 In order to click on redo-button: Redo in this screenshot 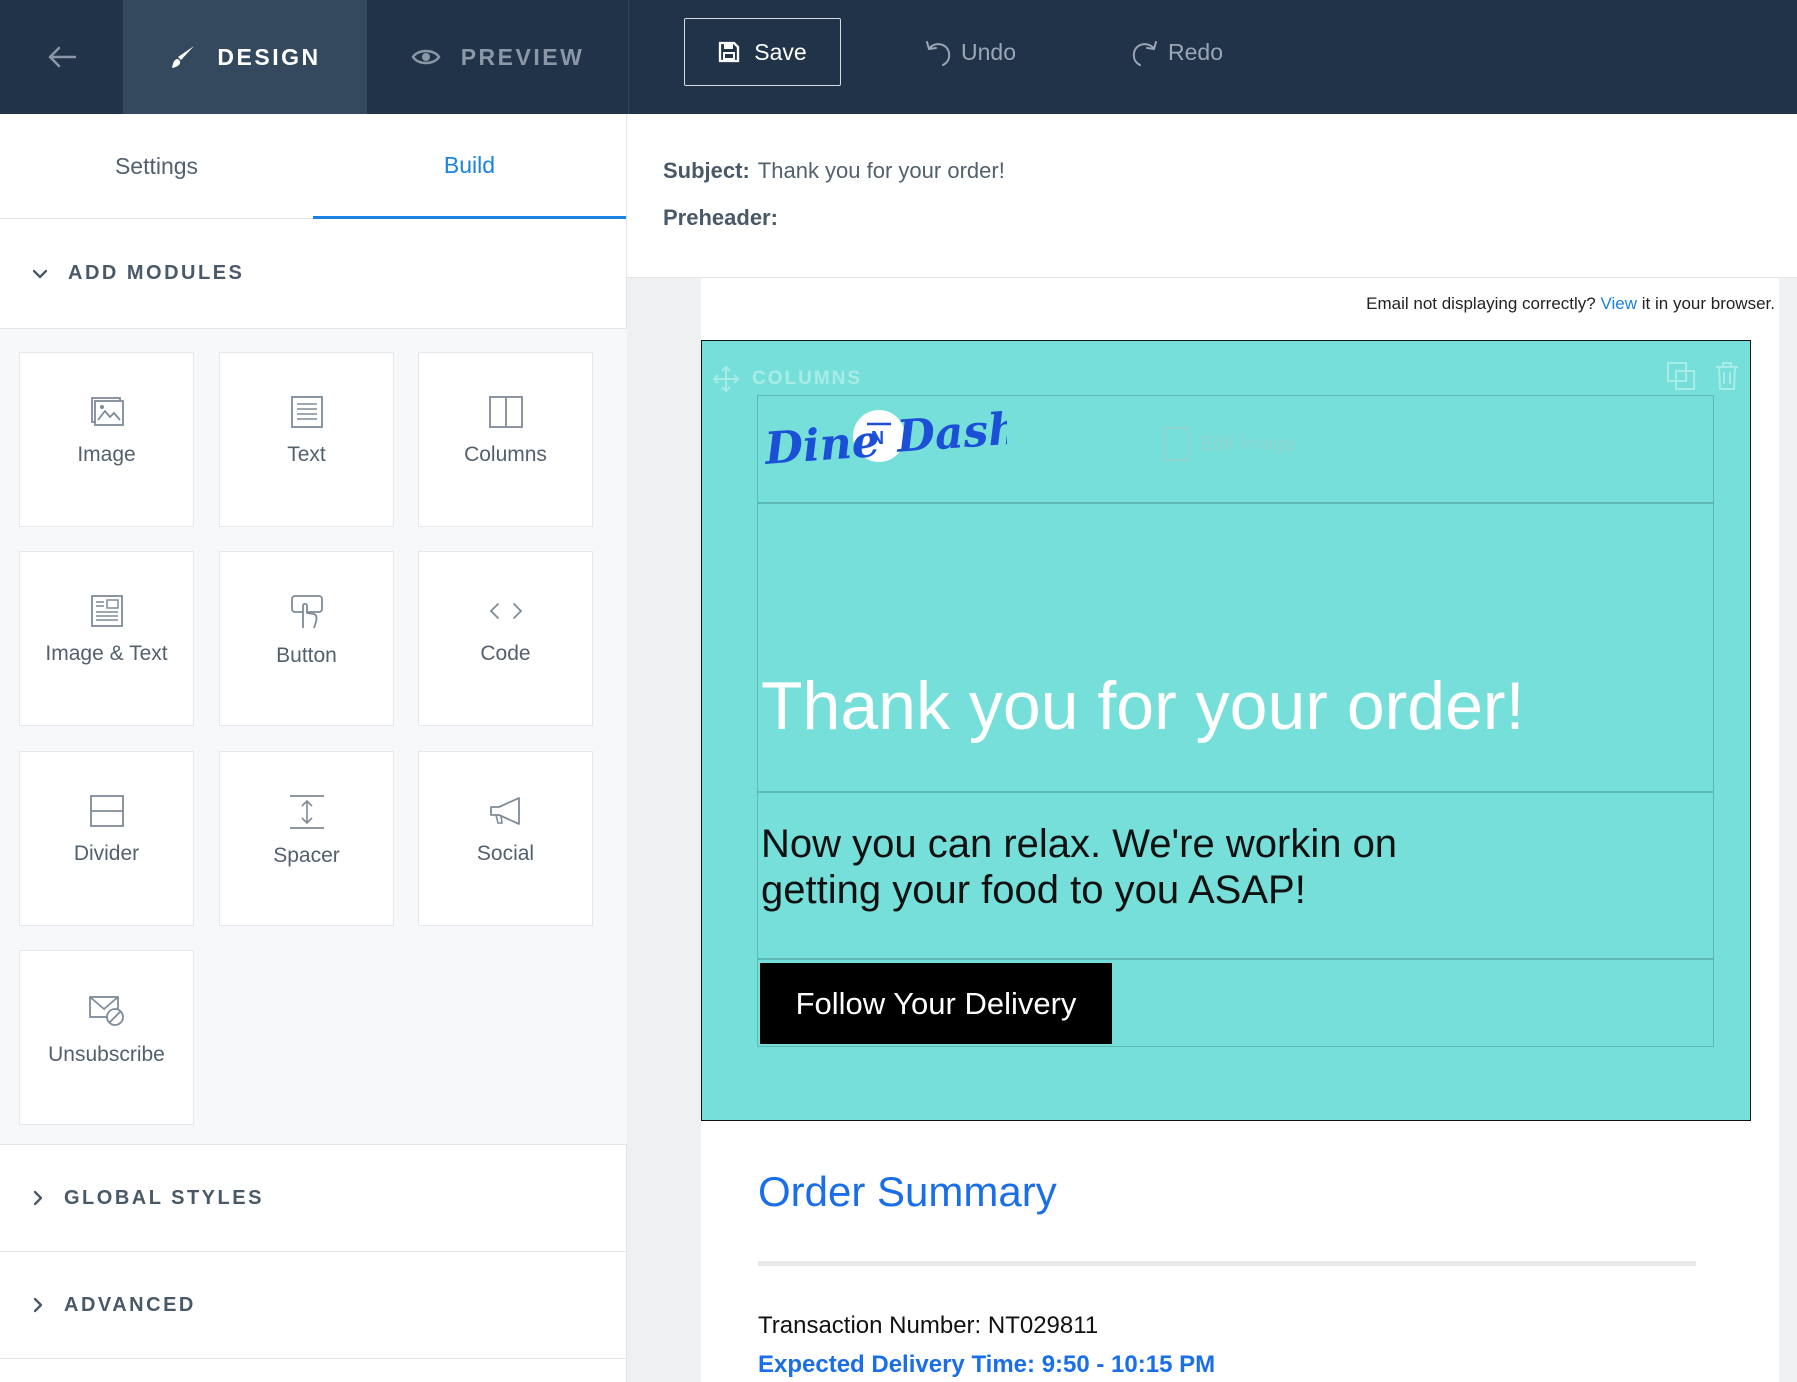, I will do `click(1176, 52)`.